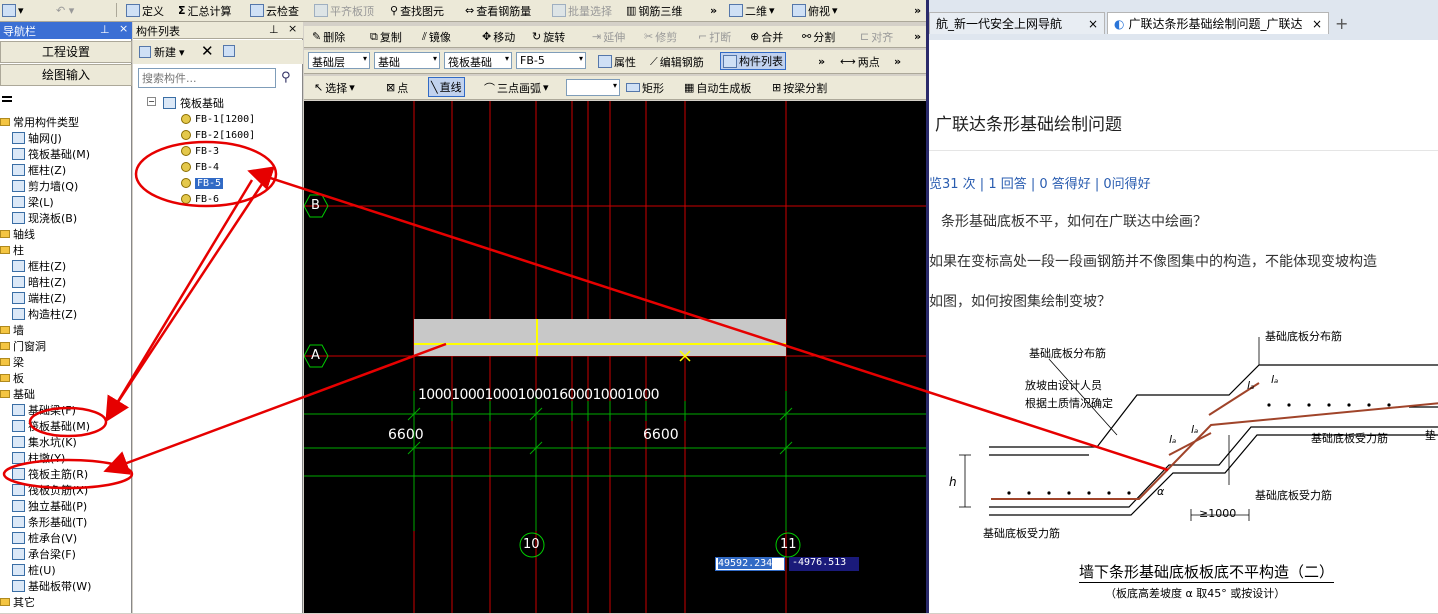 This screenshot has width=1438, height=614. I want to click on nav-folder: 梁, so click(12, 362).